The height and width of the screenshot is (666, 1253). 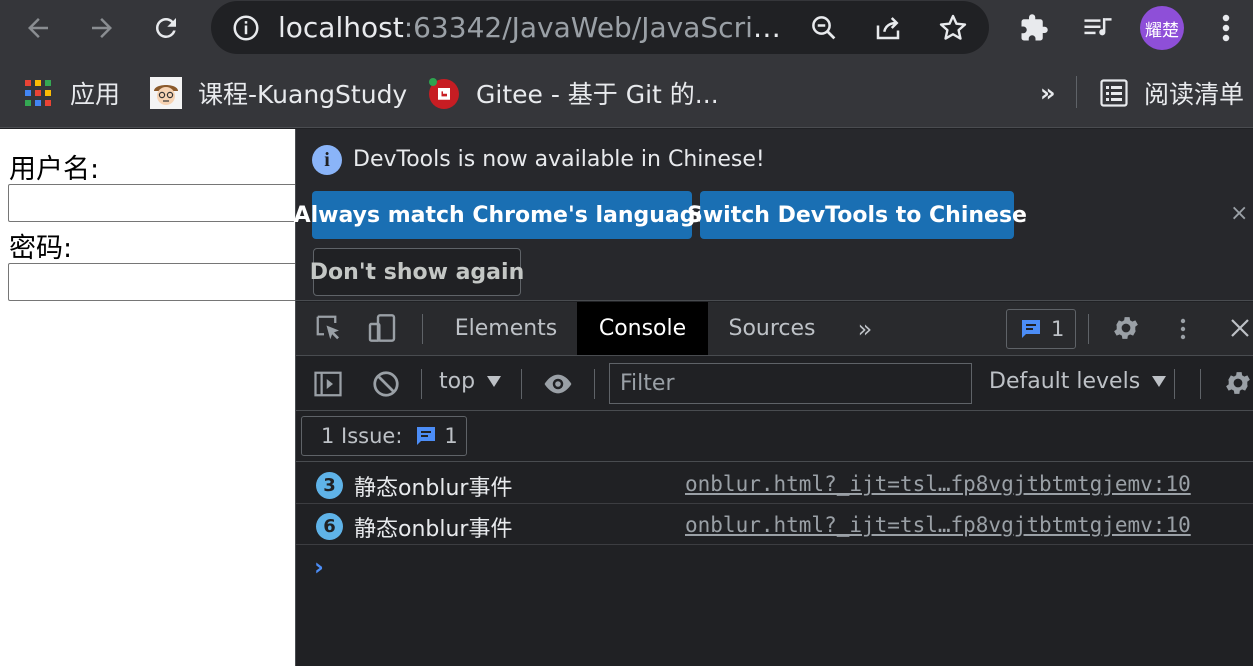 I want to click on site-info-icon, so click(x=246, y=28).